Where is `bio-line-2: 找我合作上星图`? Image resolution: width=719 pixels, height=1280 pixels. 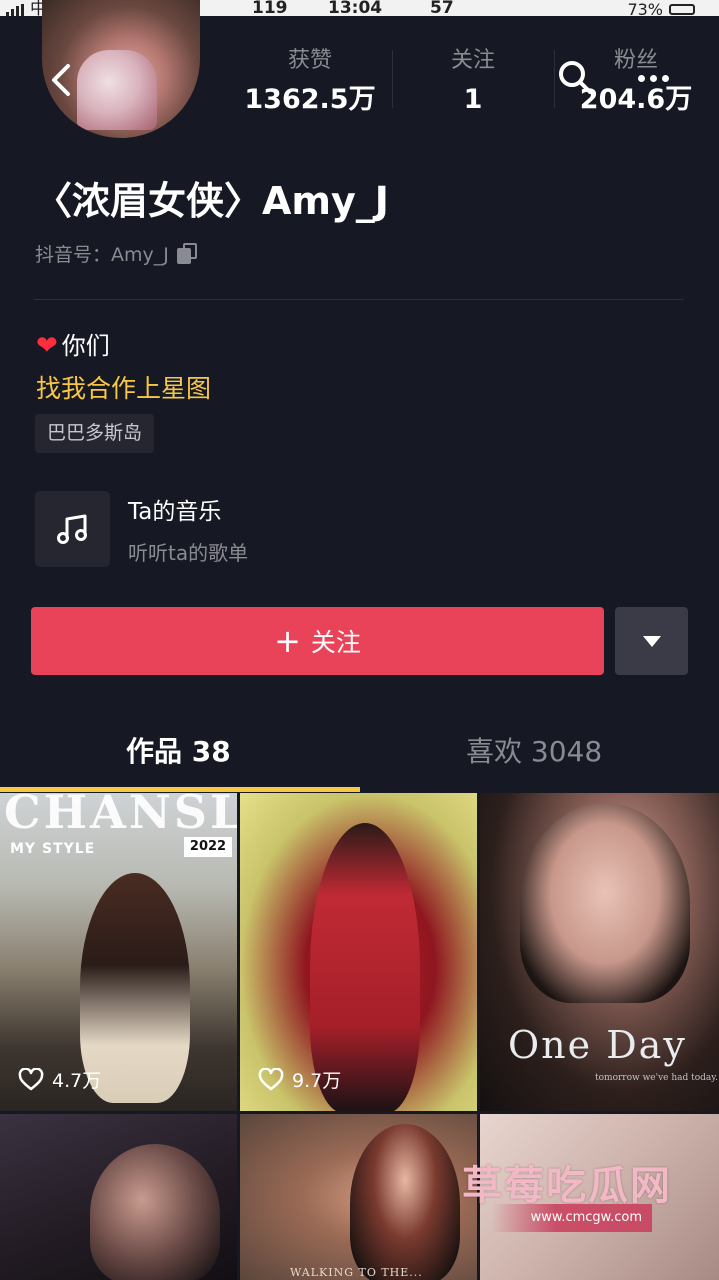 bio-line-2: 找我合作上星图 is located at coordinates (123, 389).